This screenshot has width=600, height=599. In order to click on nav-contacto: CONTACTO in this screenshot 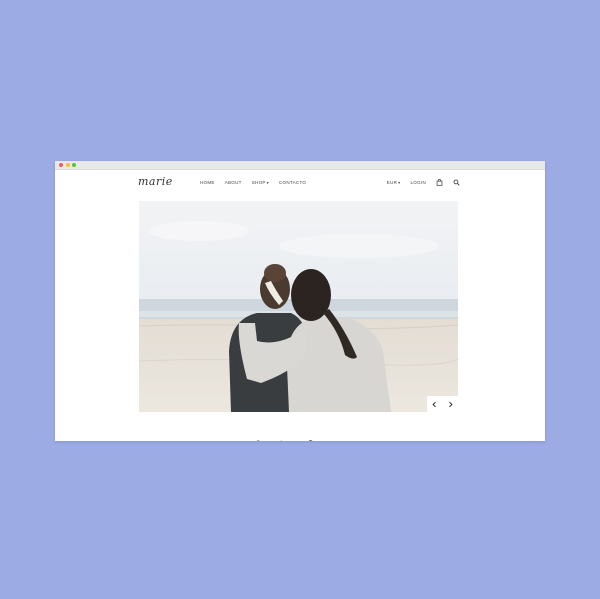, I will do `click(292, 182)`.